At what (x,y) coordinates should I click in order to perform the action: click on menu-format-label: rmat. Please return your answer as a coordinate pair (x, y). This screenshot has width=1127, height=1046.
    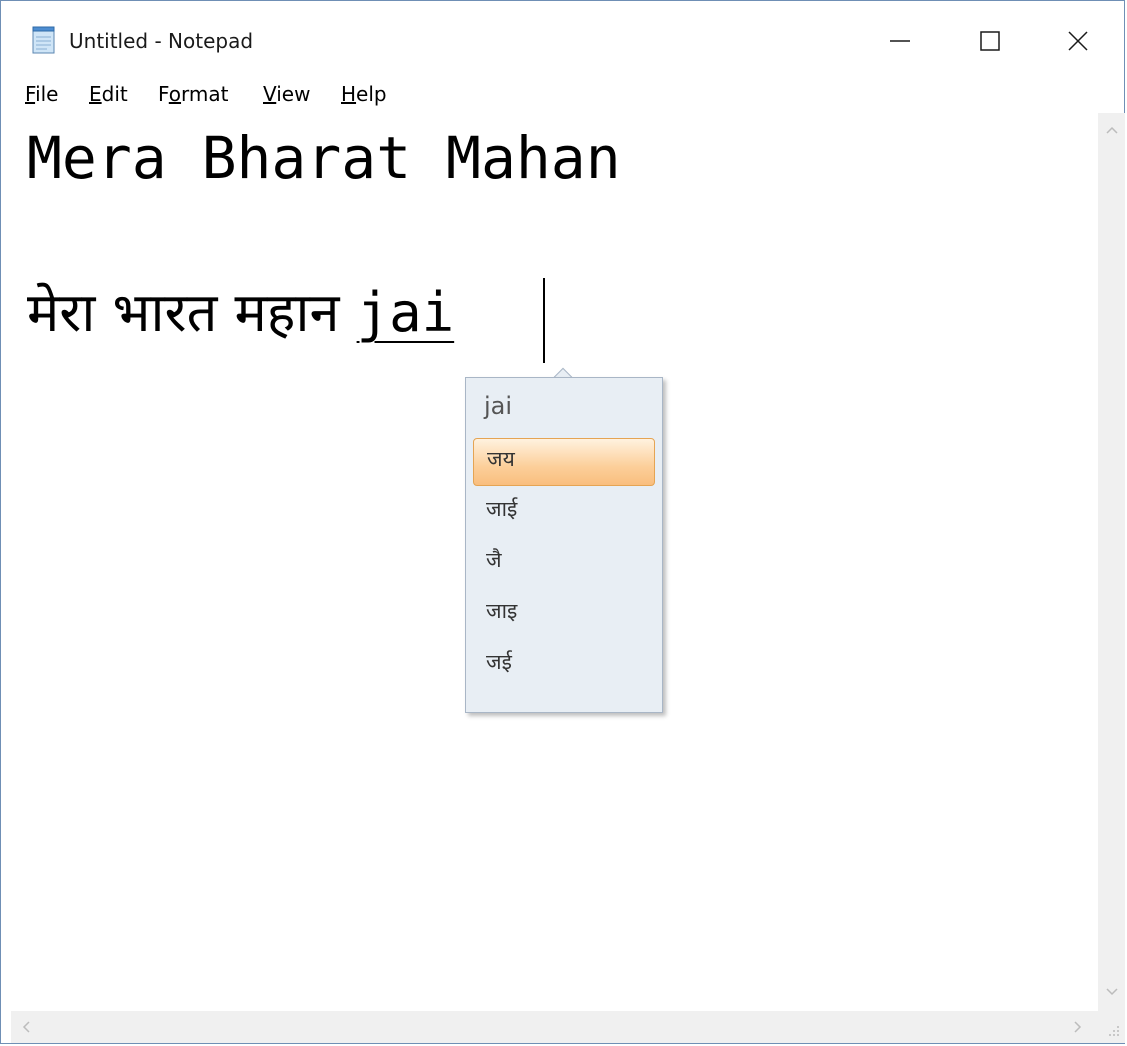
    Looking at the image, I should click on (205, 94).